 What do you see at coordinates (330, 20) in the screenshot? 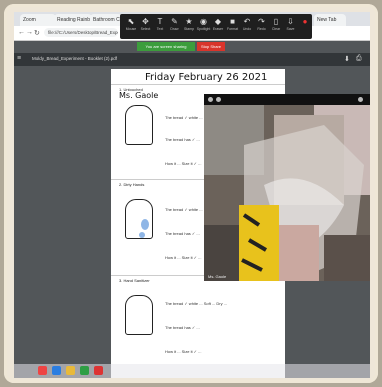
I see `tab-new: New Tab` at bounding box center [330, 20].